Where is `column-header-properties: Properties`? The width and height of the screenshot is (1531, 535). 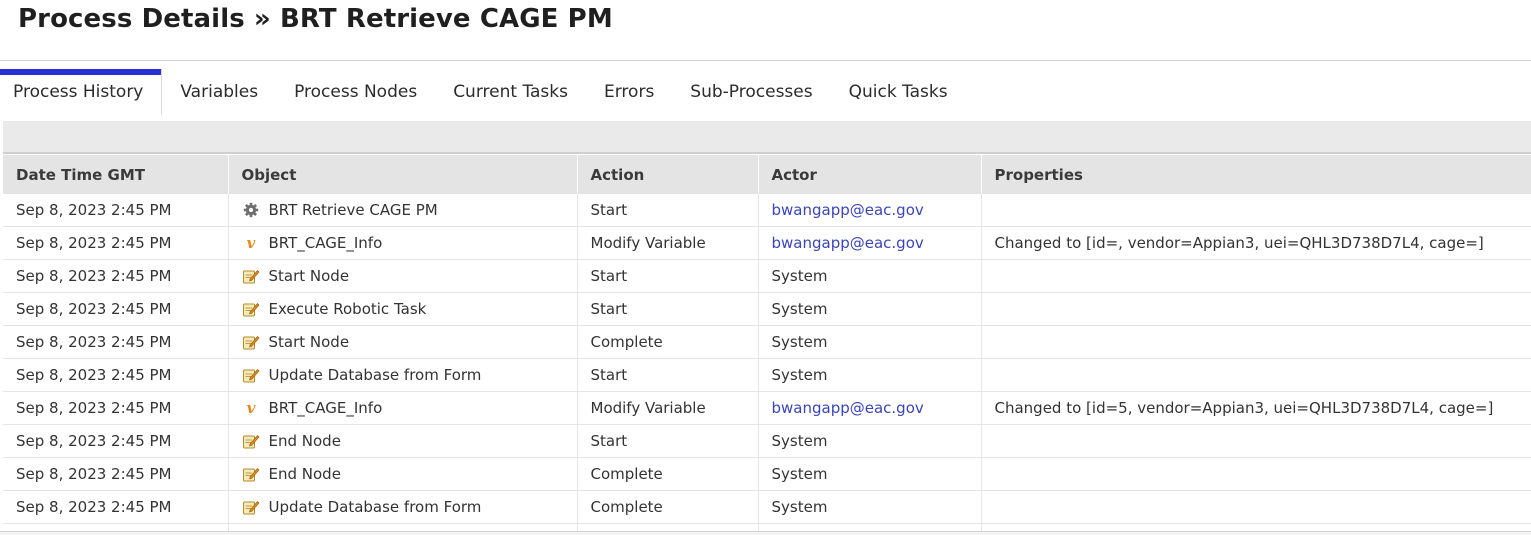 column-header-properties: Properties is located at coordinates (1256, 174).